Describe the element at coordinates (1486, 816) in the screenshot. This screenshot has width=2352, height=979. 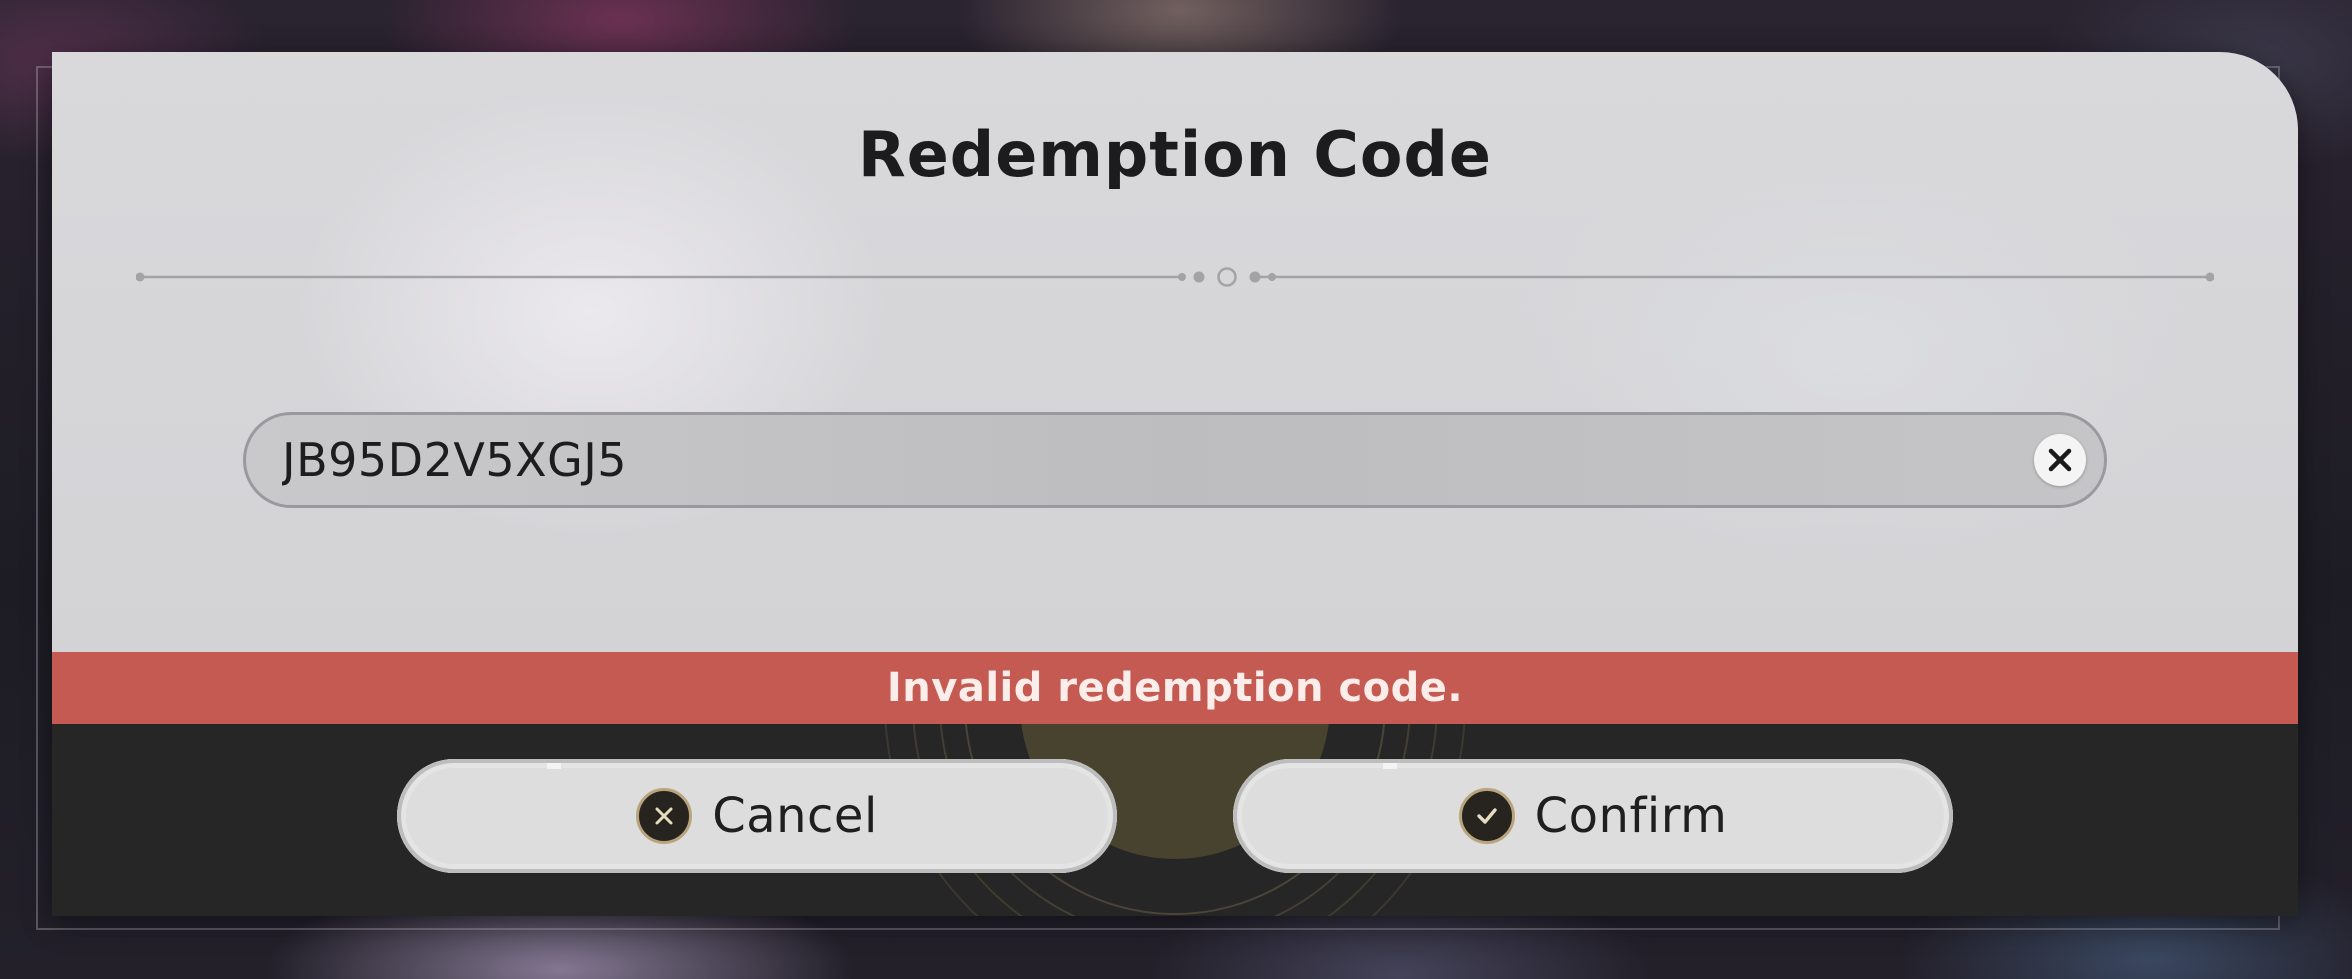
I see `check-circle-icon` at that location.